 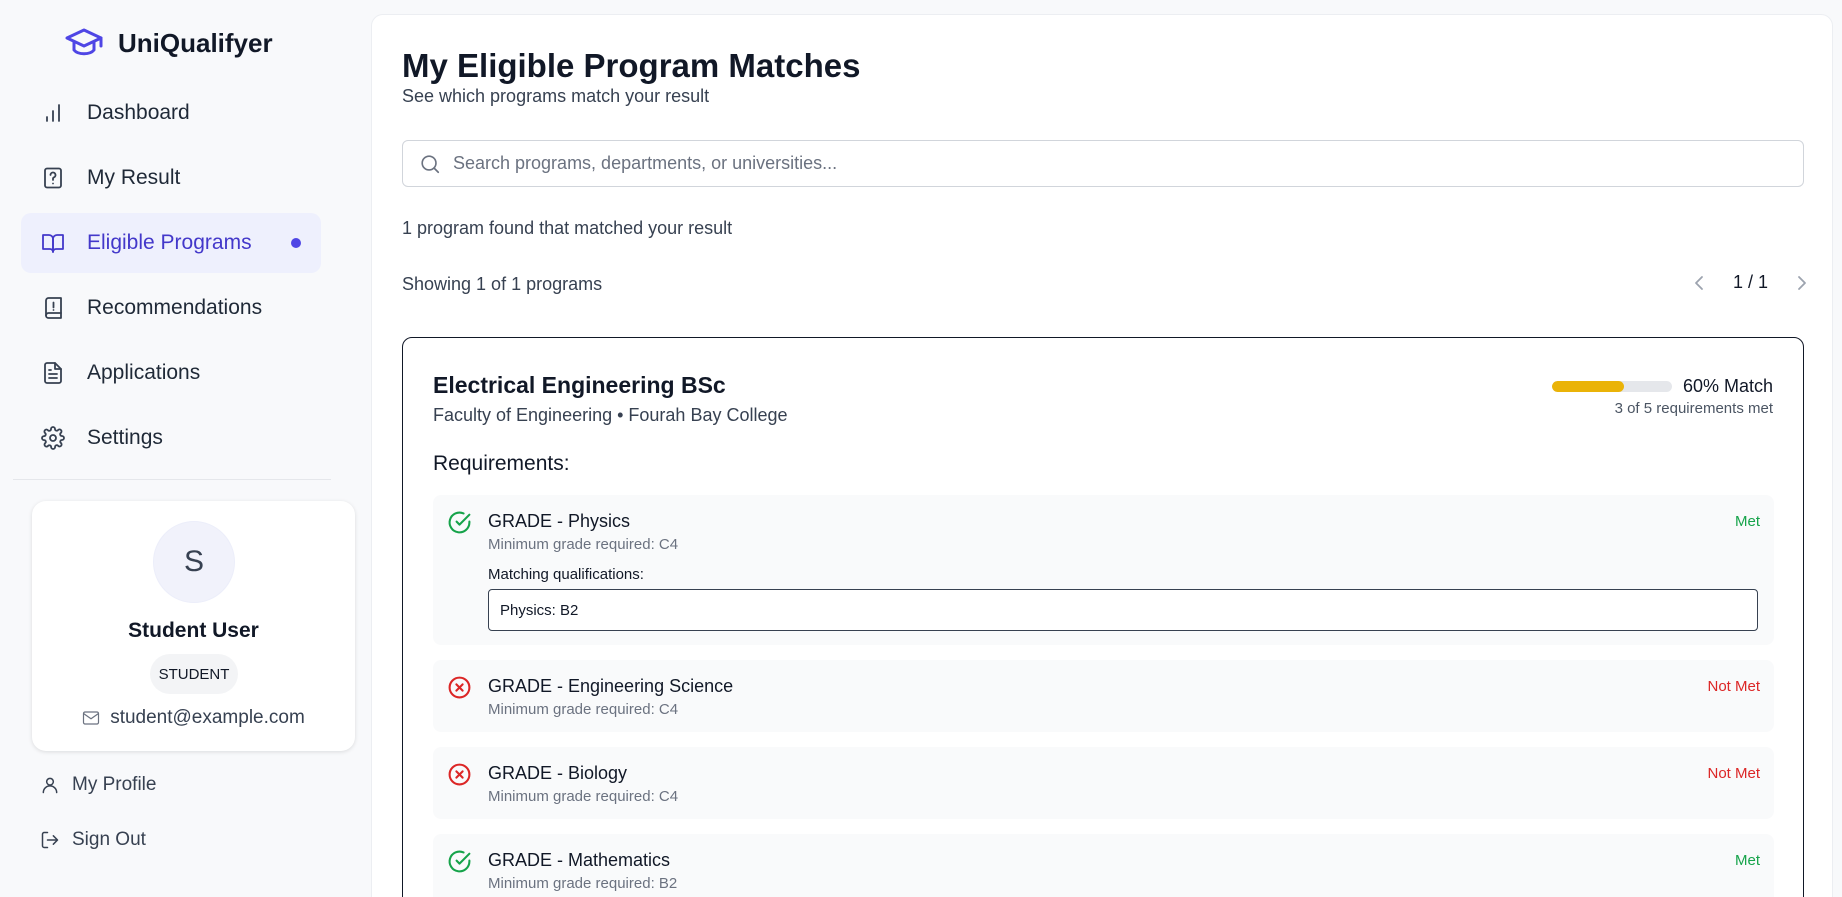 I want to click on profile-email-row: student@example.com, so click(x=193, y=718).